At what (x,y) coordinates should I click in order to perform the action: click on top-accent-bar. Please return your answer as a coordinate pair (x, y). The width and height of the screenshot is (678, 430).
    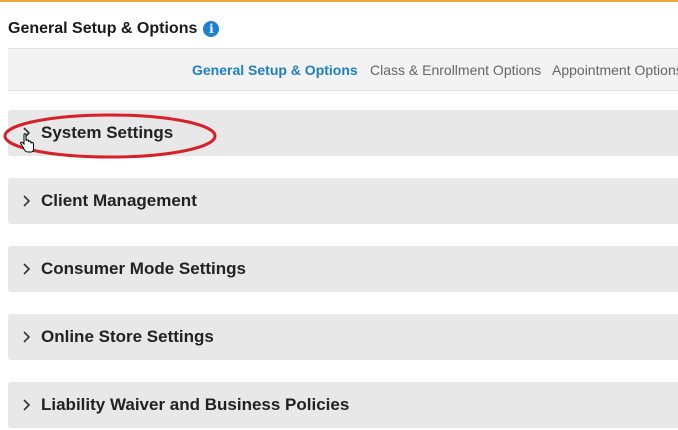
    Looking at the image, I should click on (339, 1).